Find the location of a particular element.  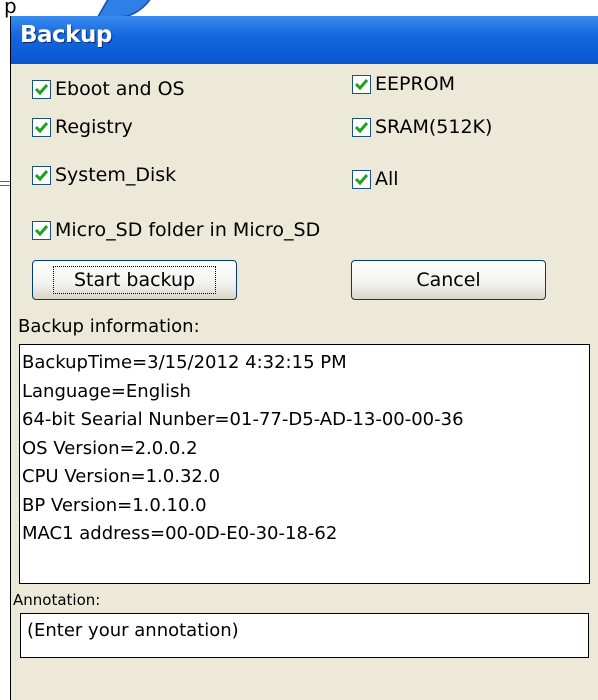

sram-option: SRAM(512K) is located at coordinates (422, 127).